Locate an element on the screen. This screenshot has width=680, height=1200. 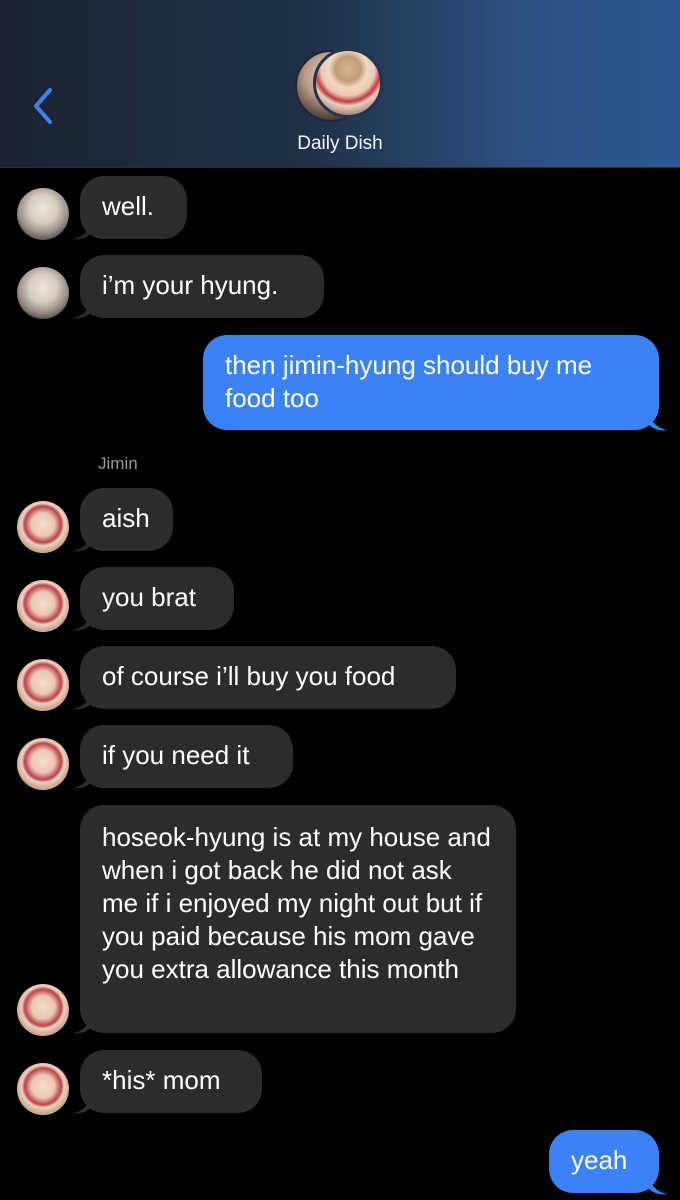
conversation-header: Daily Dish is located at coordinates (340, 84).